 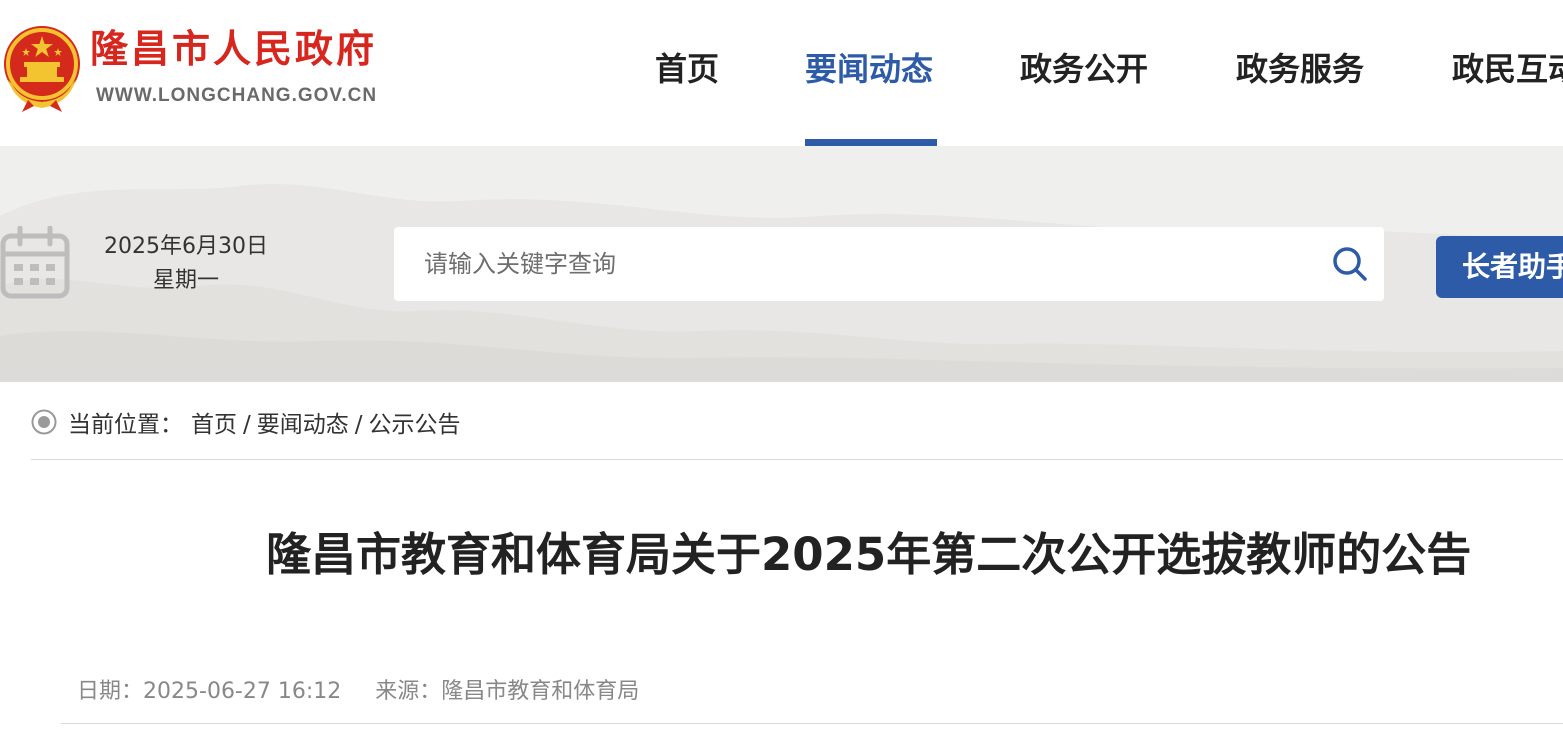 What do you see at coordinates (242, 691) in the screenshot?
I see `publish-date: 2025-06-27 16:12` at bounding box center [242, 691].